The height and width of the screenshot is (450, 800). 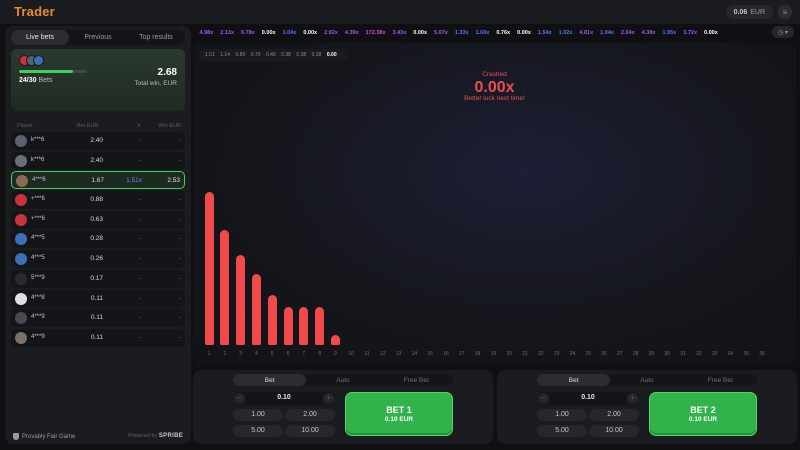 I want to click on x-tick-label: 14, so click(x=414, y=354).